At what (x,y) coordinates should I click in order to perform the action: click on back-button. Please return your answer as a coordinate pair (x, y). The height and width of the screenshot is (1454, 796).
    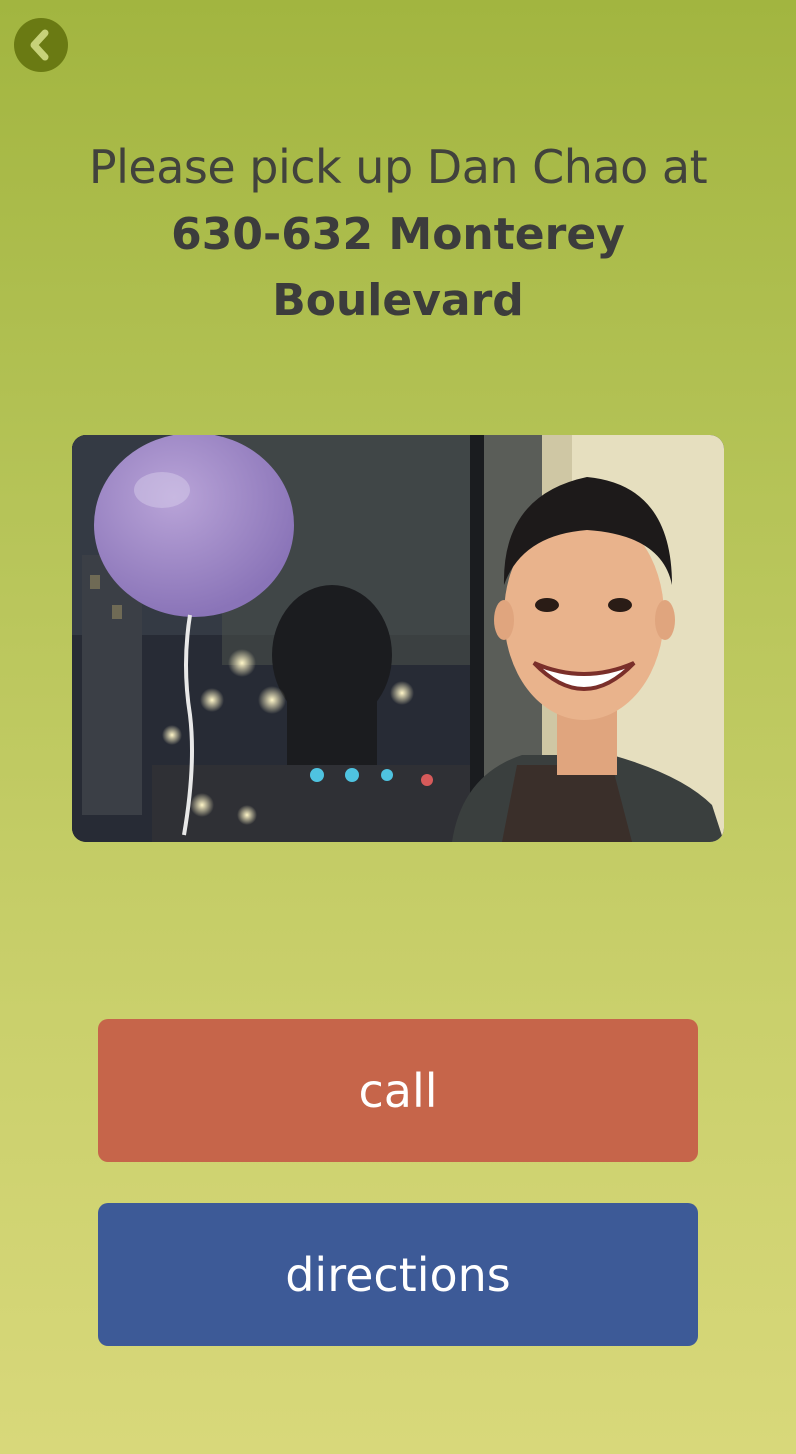
    Looking at the image, I should click on (41, 45).